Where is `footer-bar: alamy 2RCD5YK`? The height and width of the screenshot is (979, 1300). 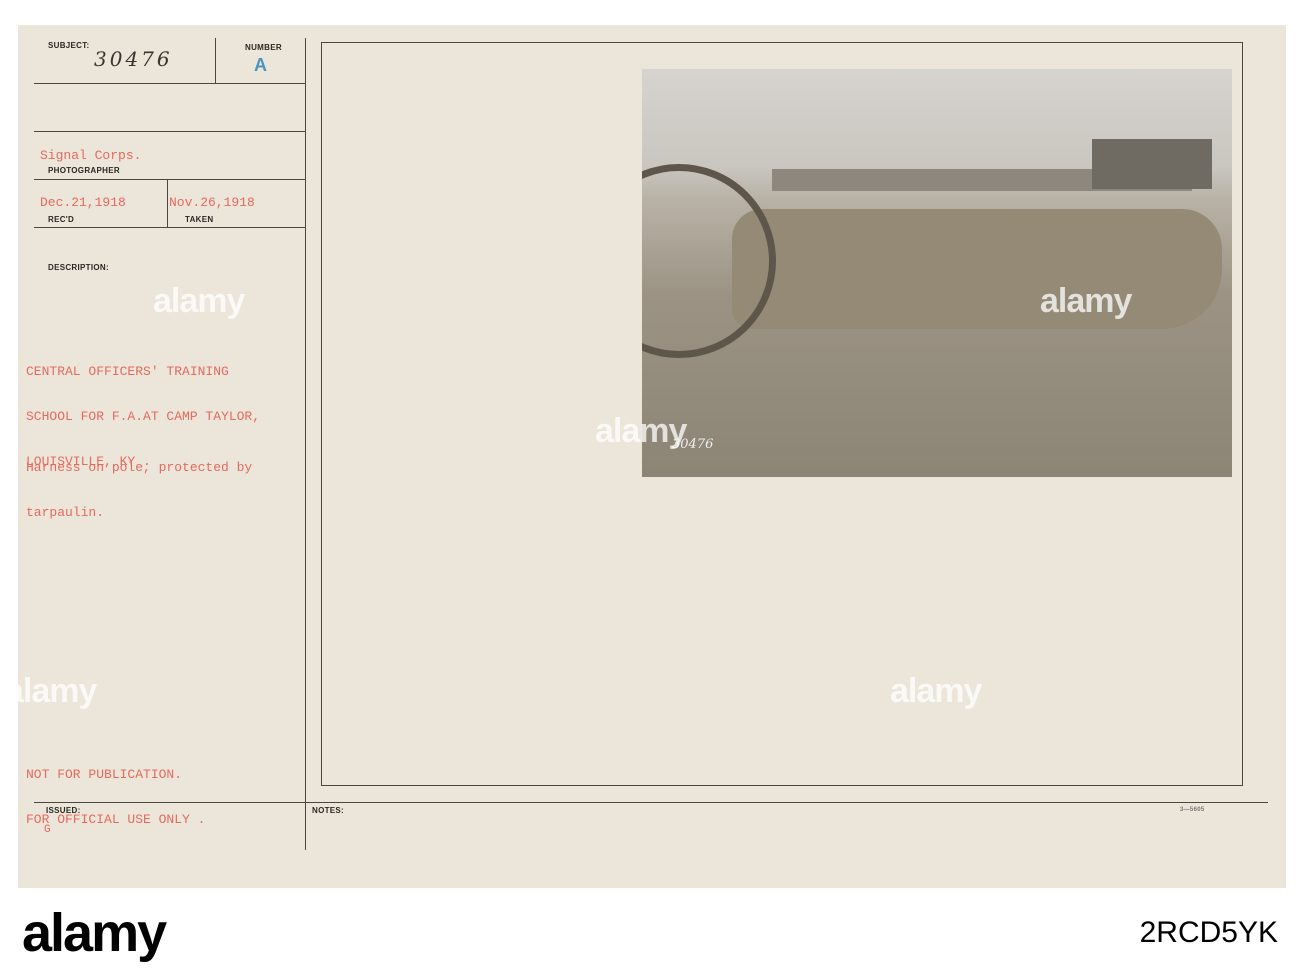 footer-bar: alamy 2RCD5YK is located at coordinates (650, 933).